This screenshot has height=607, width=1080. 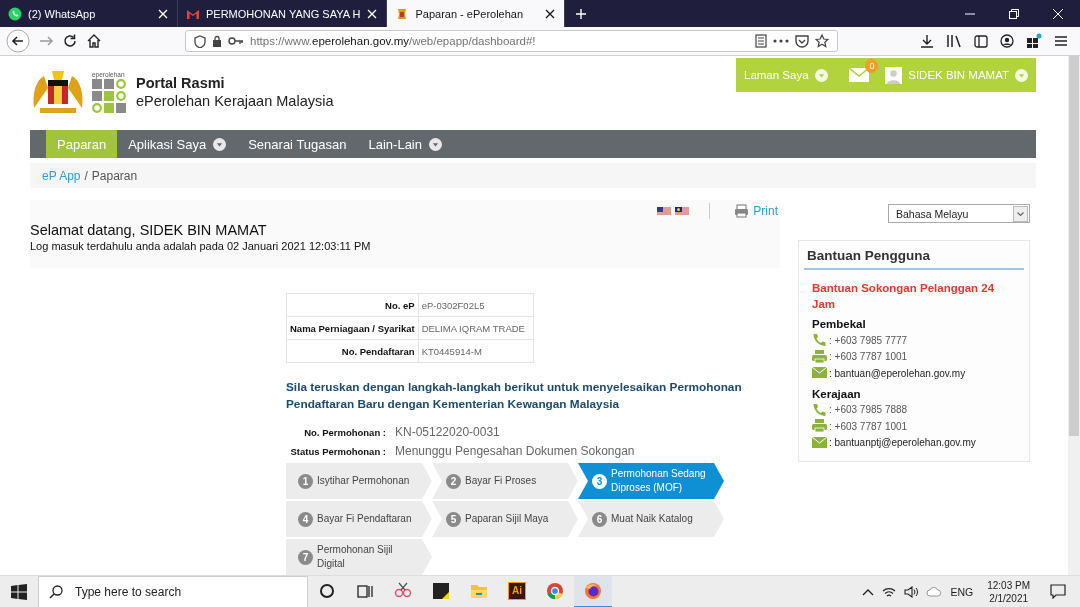 I want to click on portal-subtitle: ePerolehan Kerajaan Malaysia, so click(x=235, y=101).